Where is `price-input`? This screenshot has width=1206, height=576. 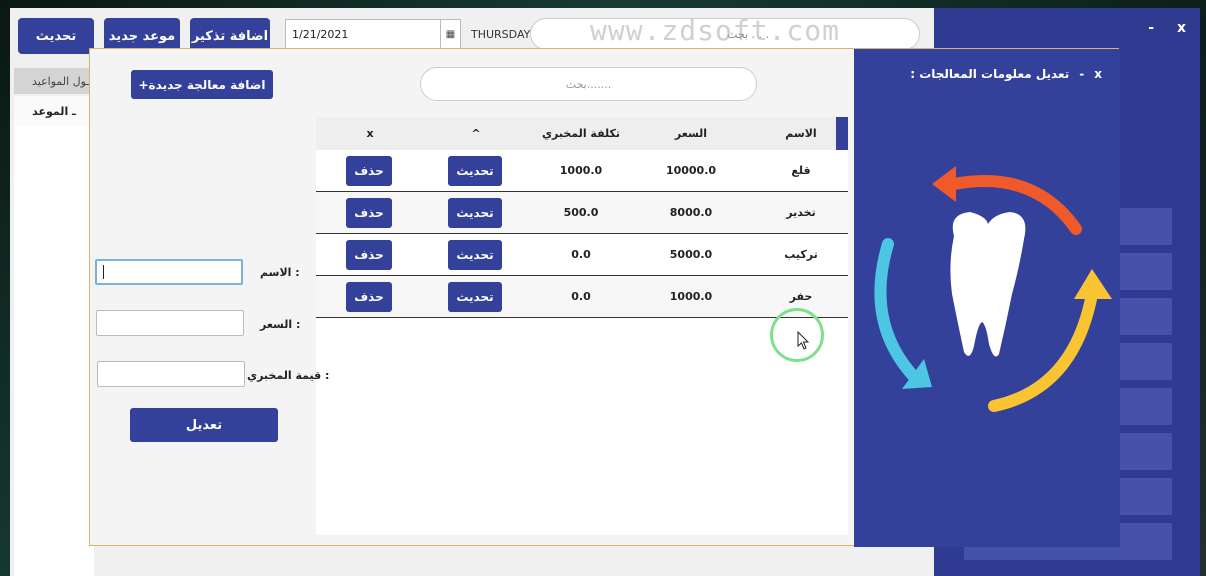
price-input is located at coordinates (170, 323).